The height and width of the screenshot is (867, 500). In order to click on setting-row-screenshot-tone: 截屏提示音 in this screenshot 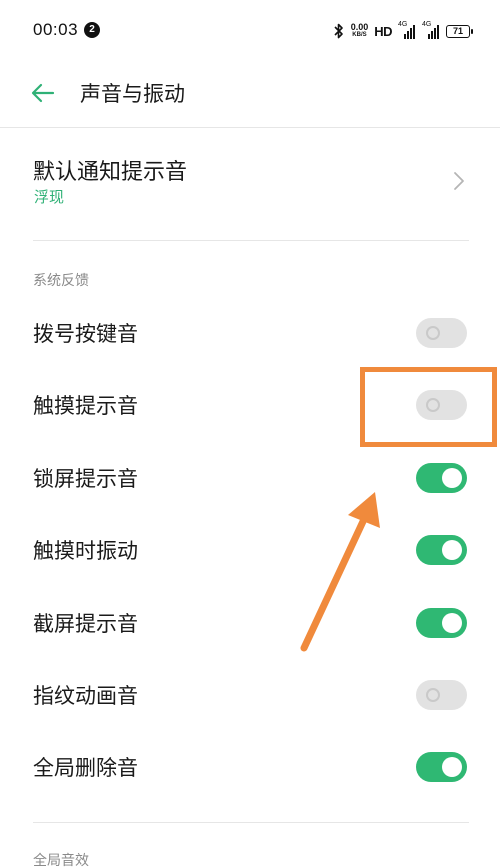, I will do `click(250, 623)`.